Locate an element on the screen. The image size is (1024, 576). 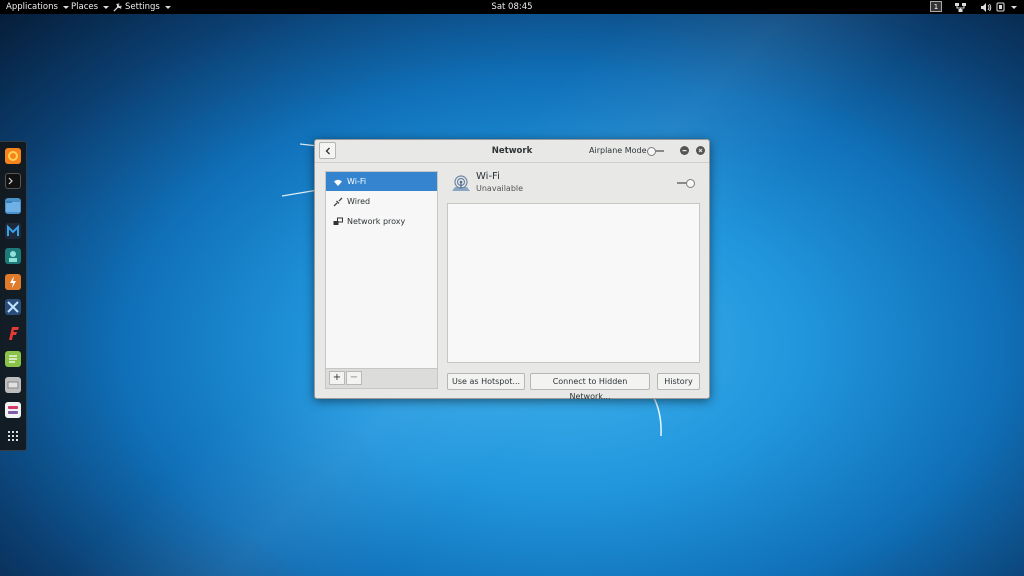
show-apps-icon is located at coordinates (13, 436).